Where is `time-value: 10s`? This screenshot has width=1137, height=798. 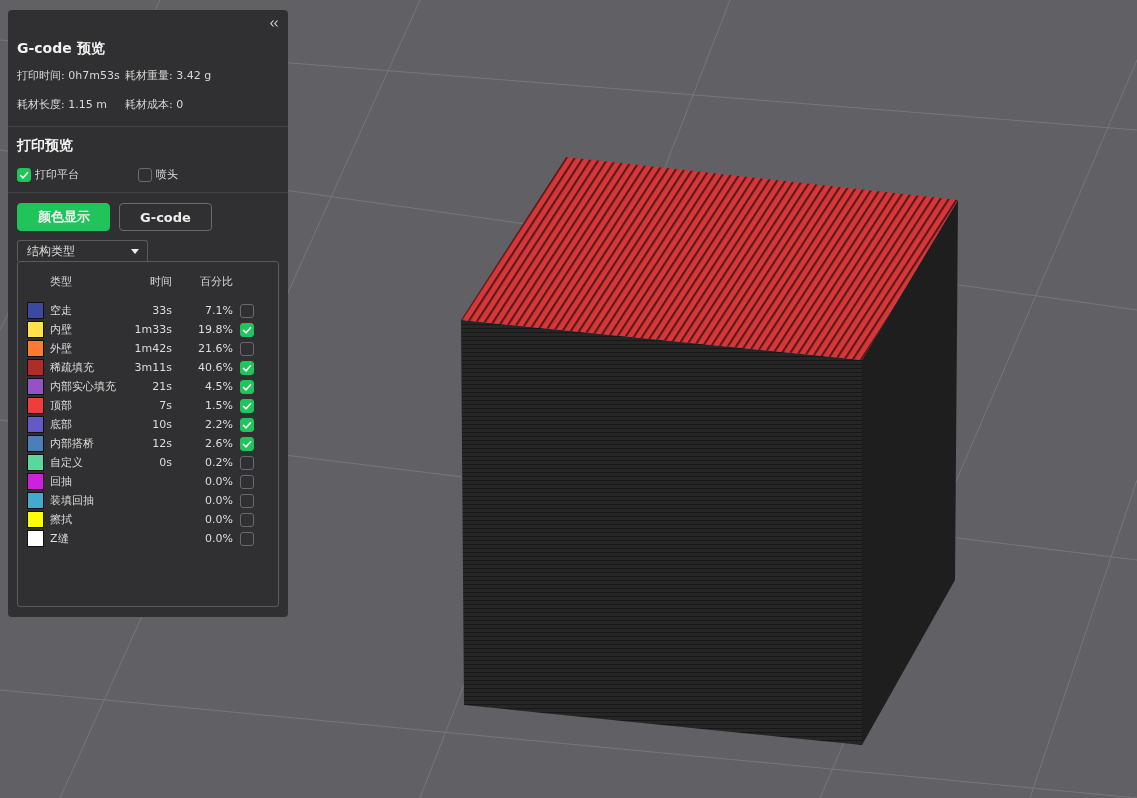
time-value: 10s is located at coordinates (162, 424).